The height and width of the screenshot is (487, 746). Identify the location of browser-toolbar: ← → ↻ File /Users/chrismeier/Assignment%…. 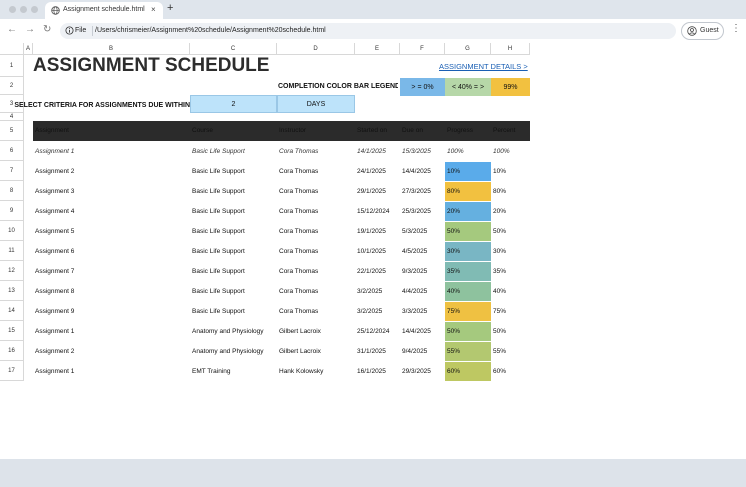
(373, 31).